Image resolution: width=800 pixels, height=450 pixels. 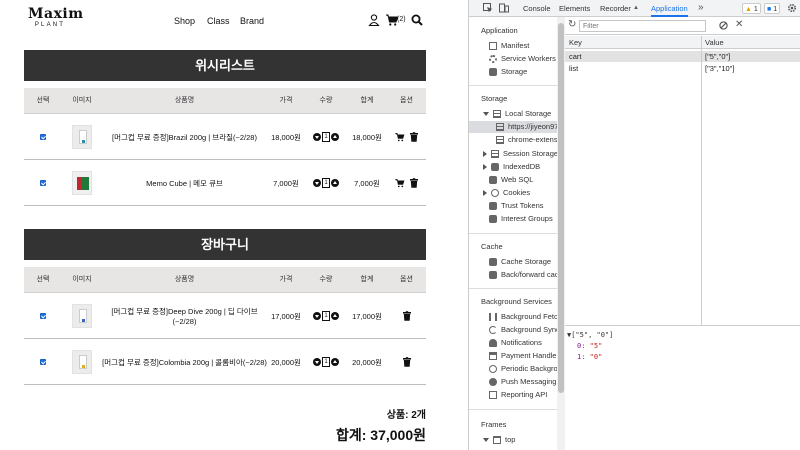 I want to click on warning-badge: ▲ 1, so click(x=751, y=8).